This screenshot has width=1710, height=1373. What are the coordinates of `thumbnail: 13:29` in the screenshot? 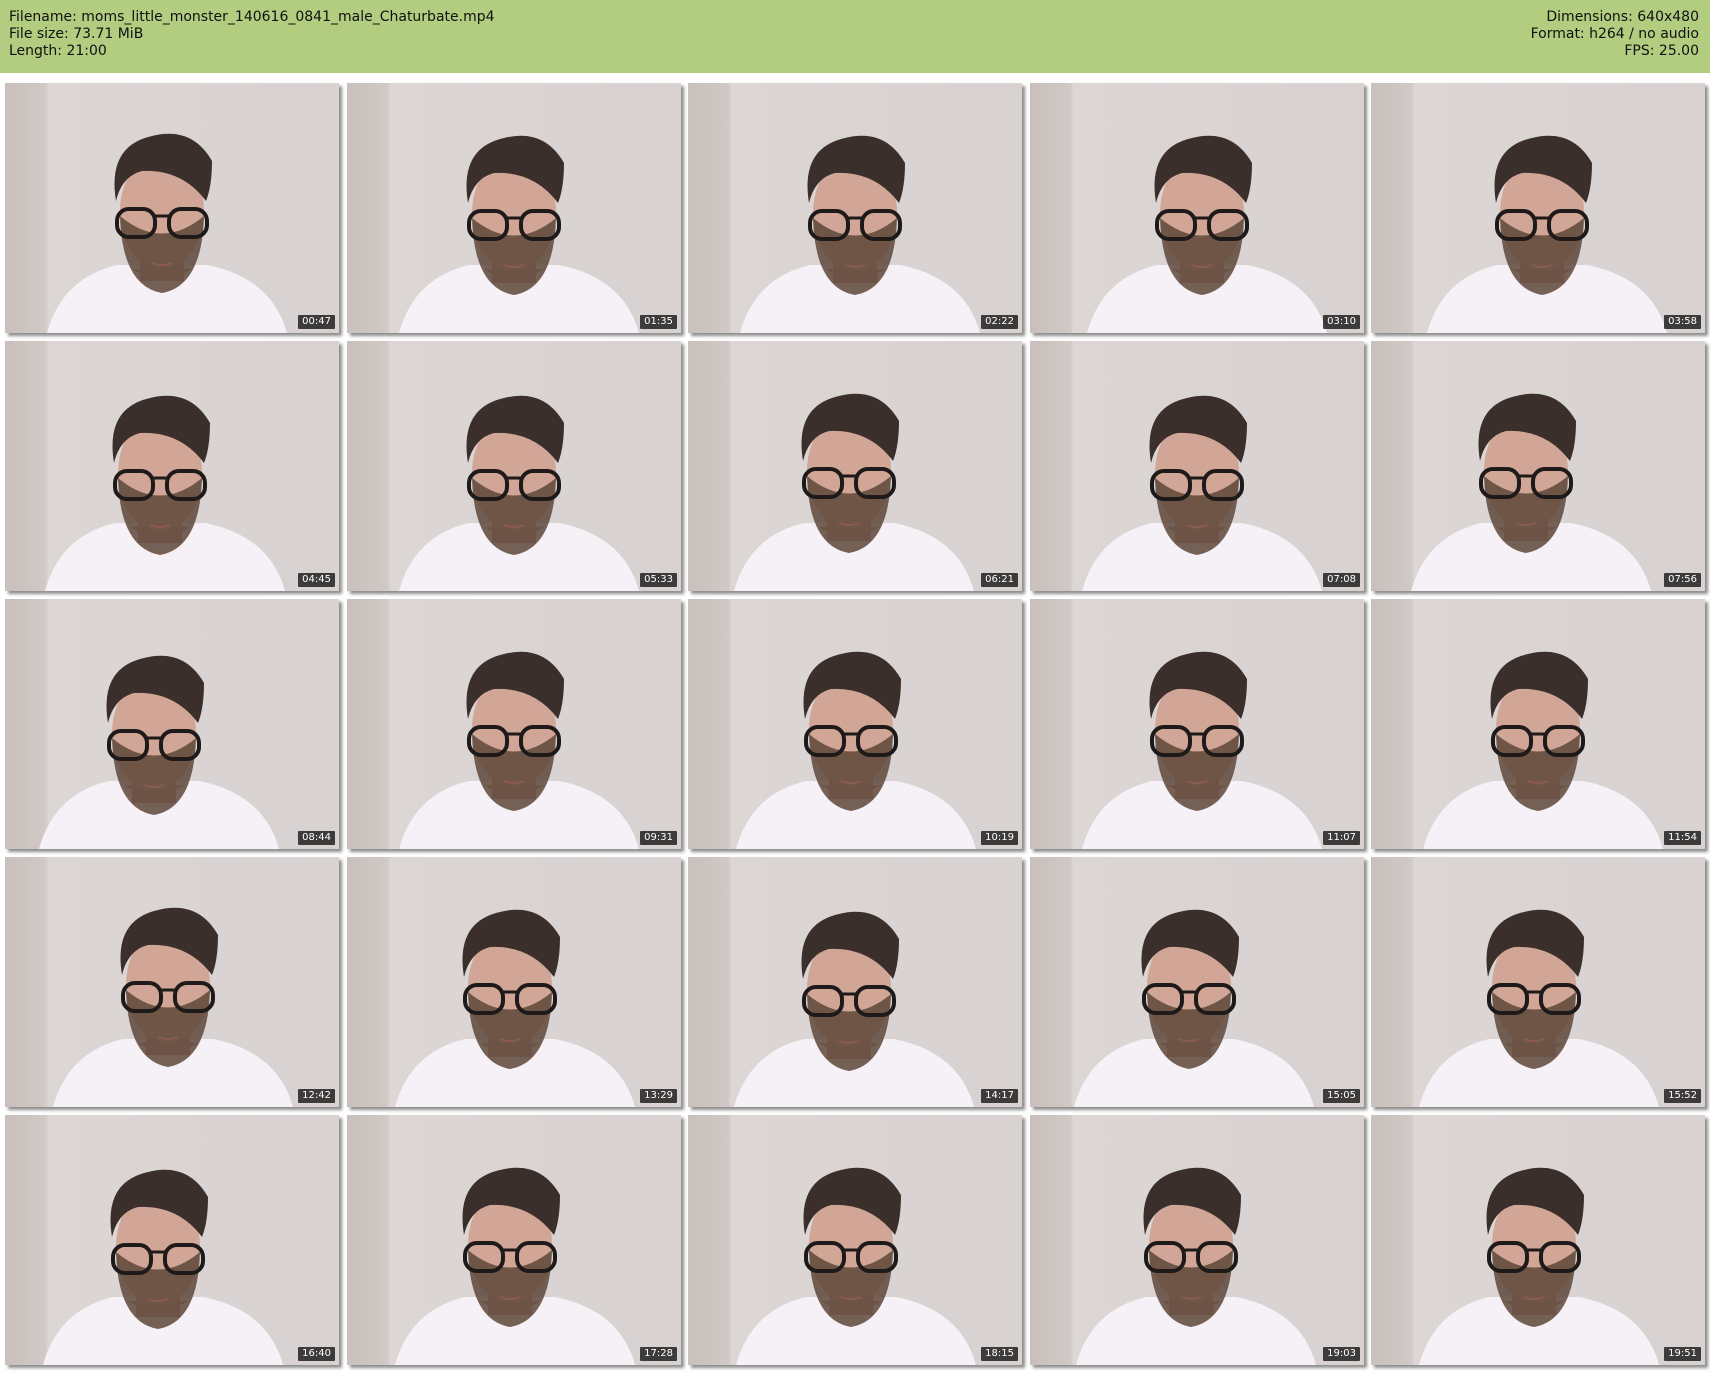 It's located at (514, 982).